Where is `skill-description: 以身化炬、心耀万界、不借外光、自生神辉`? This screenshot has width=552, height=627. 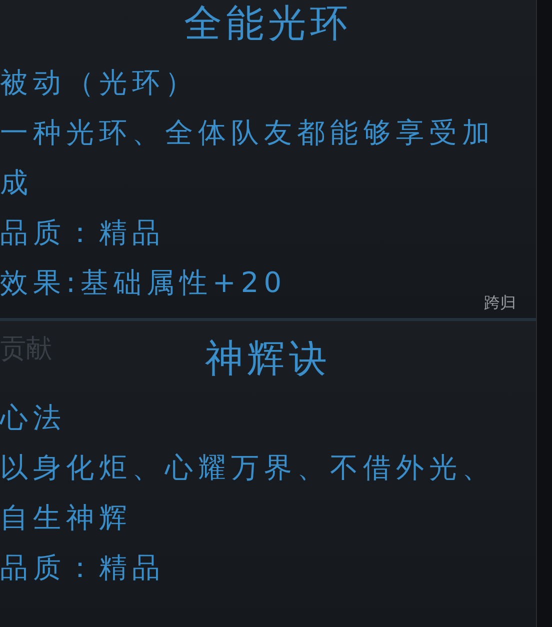 skill-description: 以身化炬、心耀万界、不借外光、自生神辉 is located at coordinates (248, 493).